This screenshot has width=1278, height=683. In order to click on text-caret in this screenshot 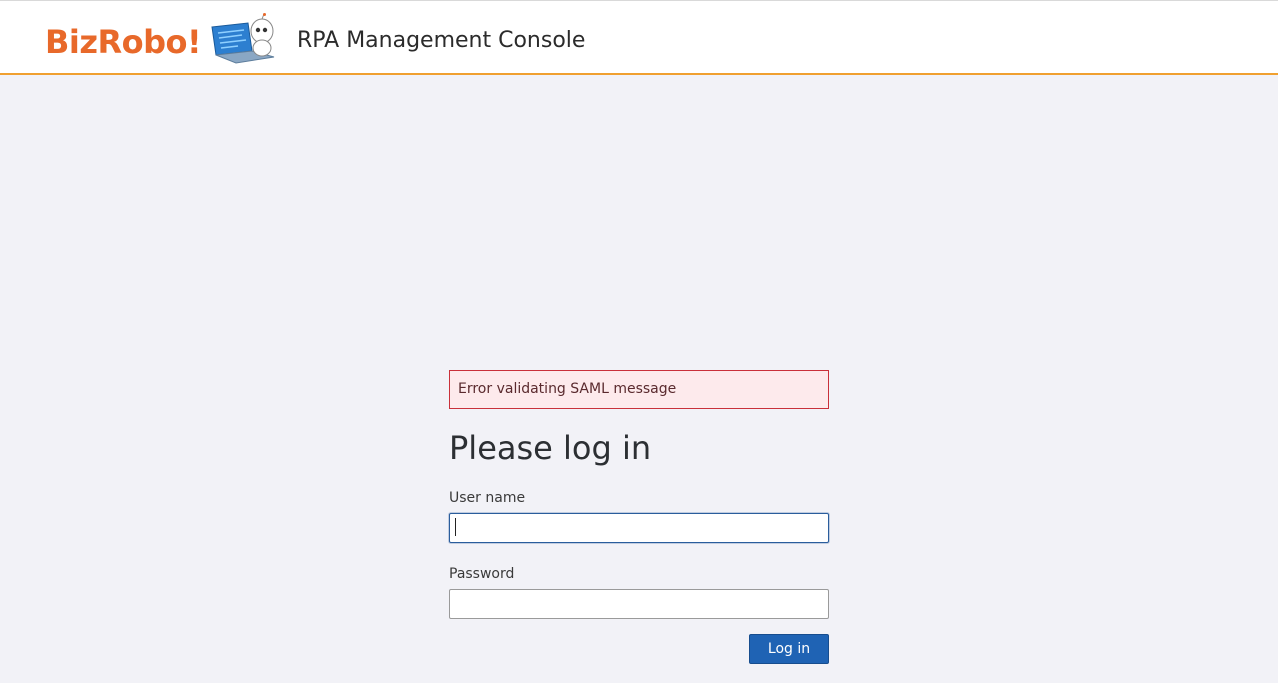, I will do `click(455, 527)`.